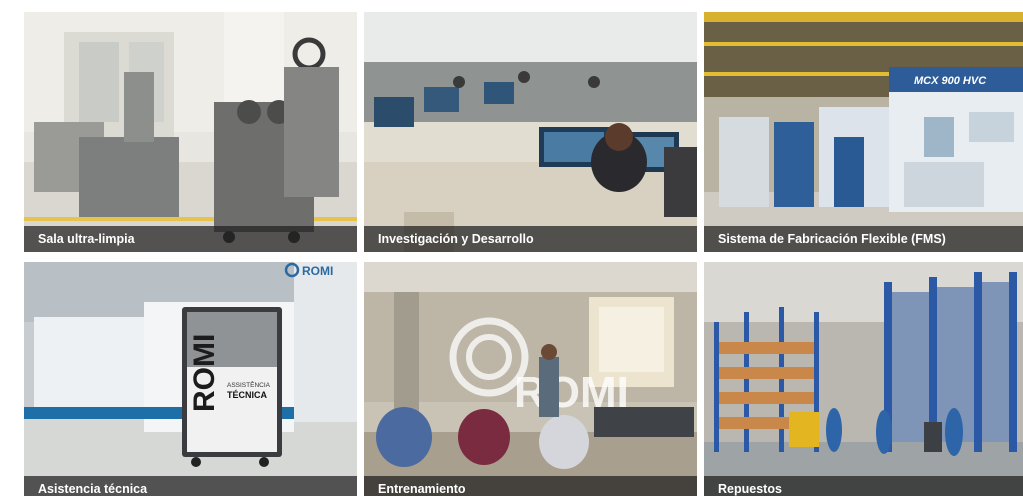 The image size is (1023, 496). What do you see at coordinates (530, 239) in the screenshot?
I see `tile-caption-research: Investigación y Desarrollo` at bounding box center [530, 239].